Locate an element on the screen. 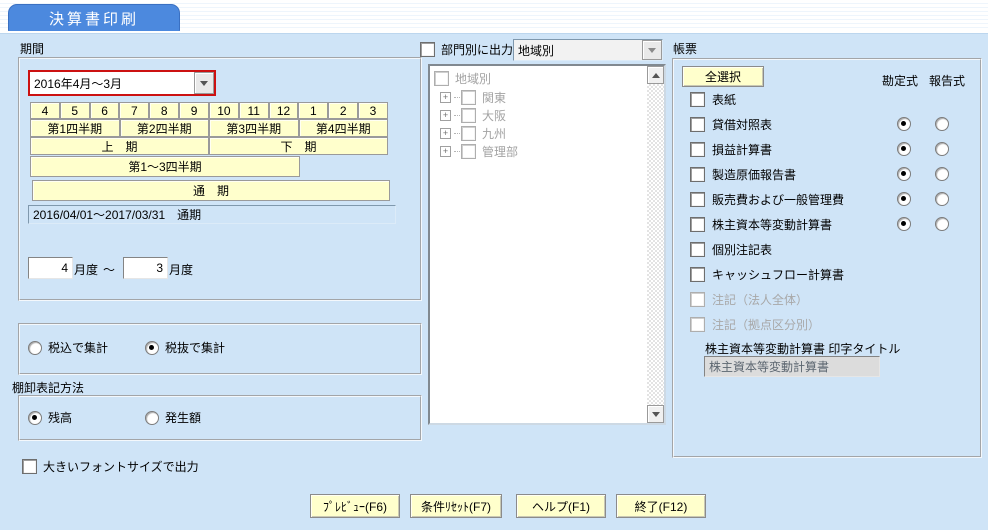  balance-label: 残高 is located at coordinates (60, 418).